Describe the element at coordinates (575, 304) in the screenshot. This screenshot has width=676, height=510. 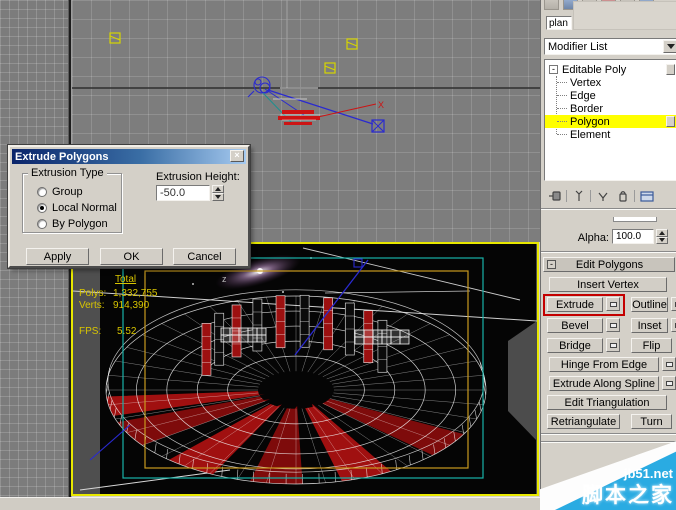
I see `extrude-button: Extrude` at that location.